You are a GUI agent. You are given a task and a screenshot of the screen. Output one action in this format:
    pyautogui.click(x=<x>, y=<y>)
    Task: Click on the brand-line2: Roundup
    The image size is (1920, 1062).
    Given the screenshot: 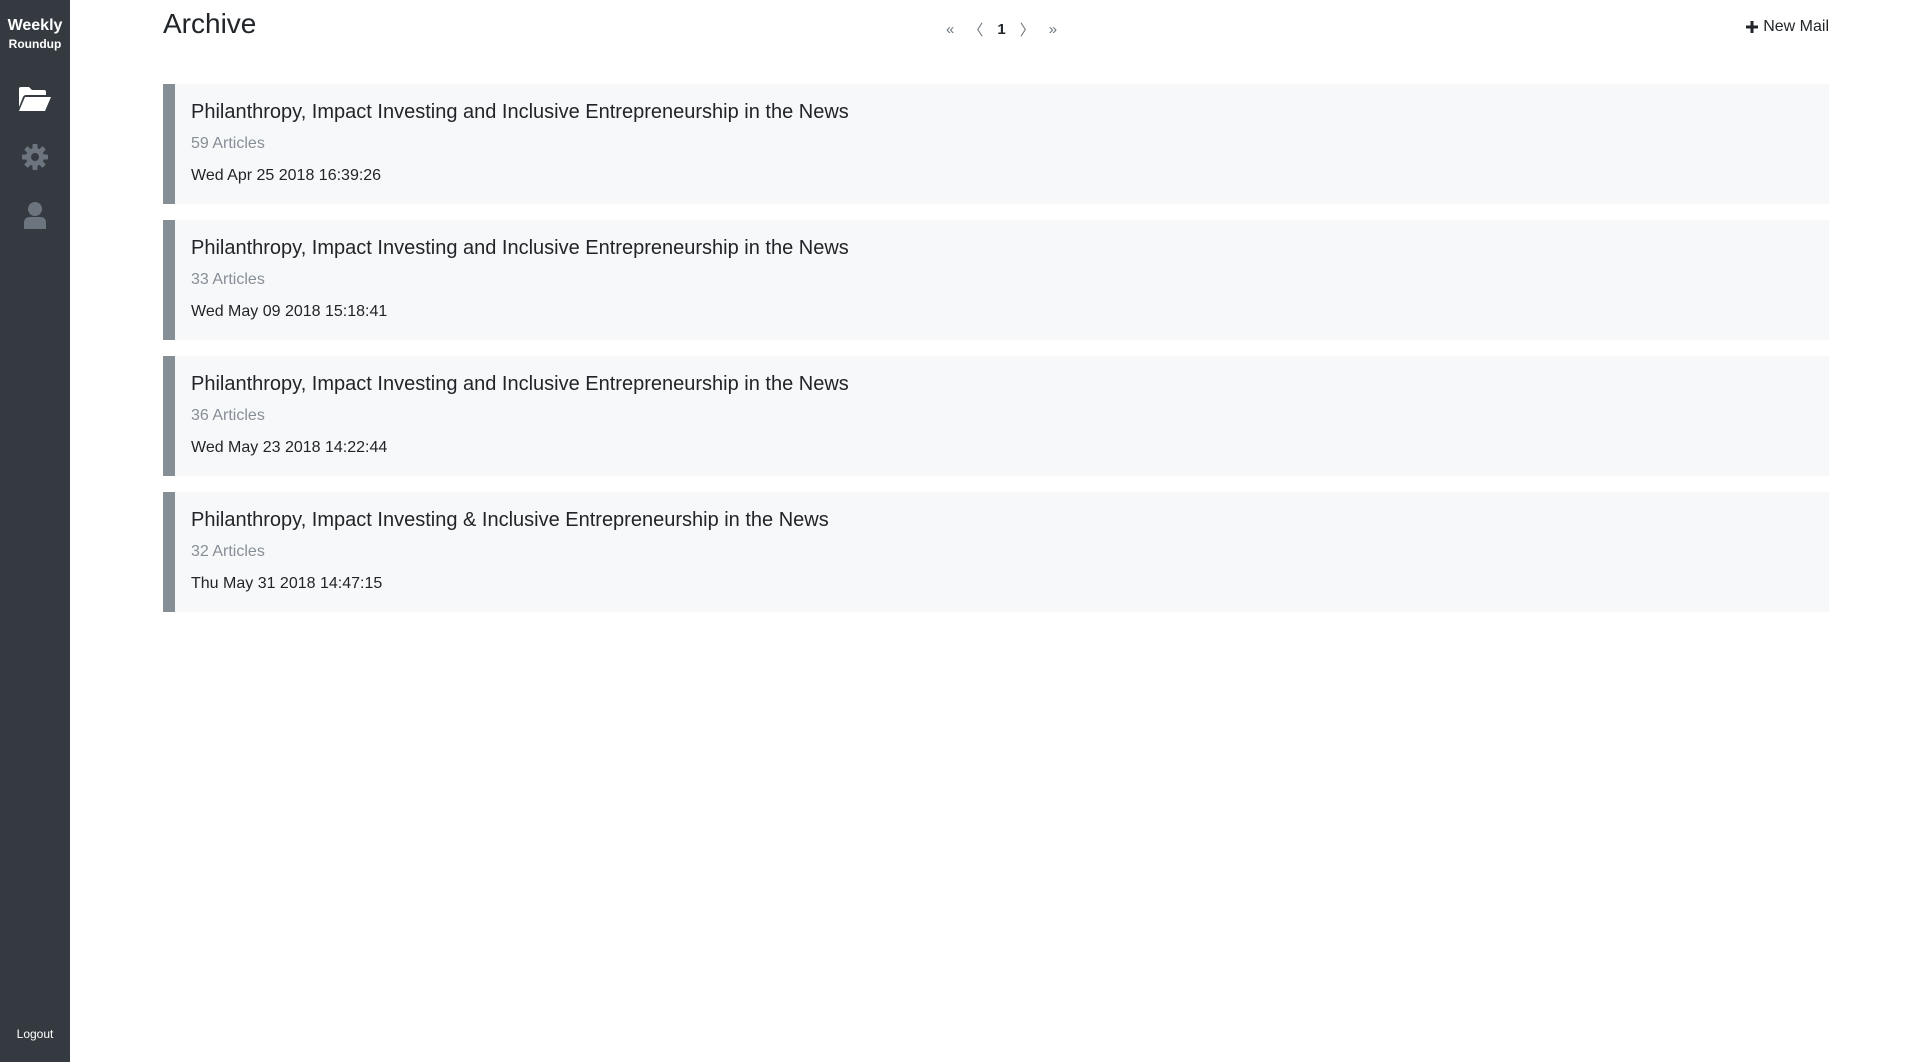 What is the action you would take?
    pyautogui.click(x=35, y=44)
    